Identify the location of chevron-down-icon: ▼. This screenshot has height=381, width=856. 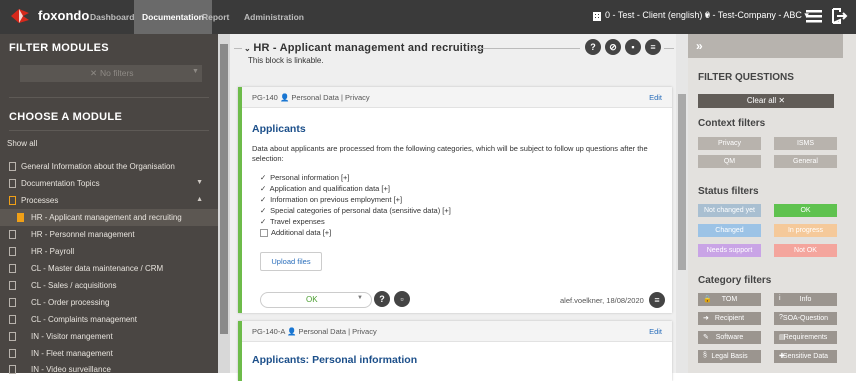
(199, 182).